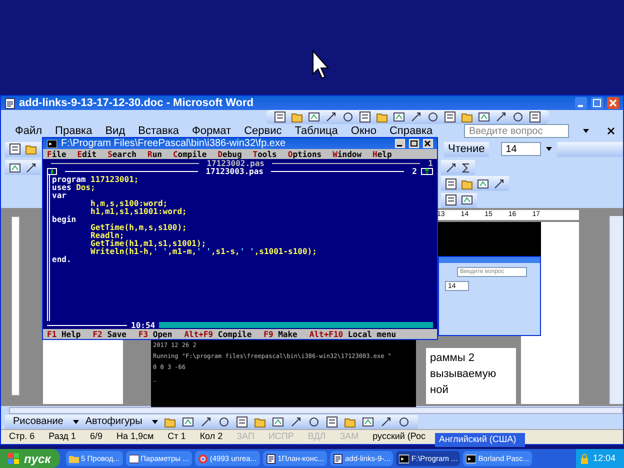 The width and height of the screenshot is (624, 468). What do you see at coordinates (155, 334) in the screenshot?
I see `hotkey: F3 Open` at bounding box center [155, 334].